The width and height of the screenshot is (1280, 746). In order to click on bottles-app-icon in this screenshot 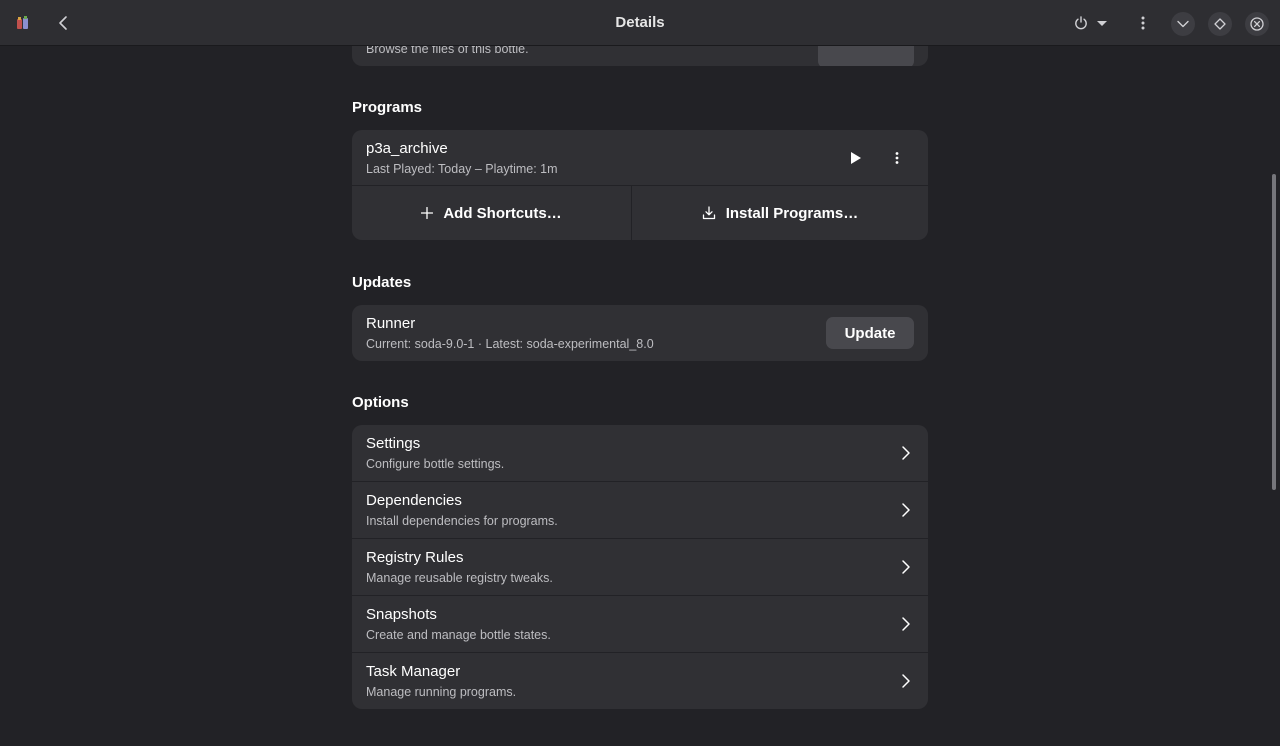, I will do `click(23, 23)`.